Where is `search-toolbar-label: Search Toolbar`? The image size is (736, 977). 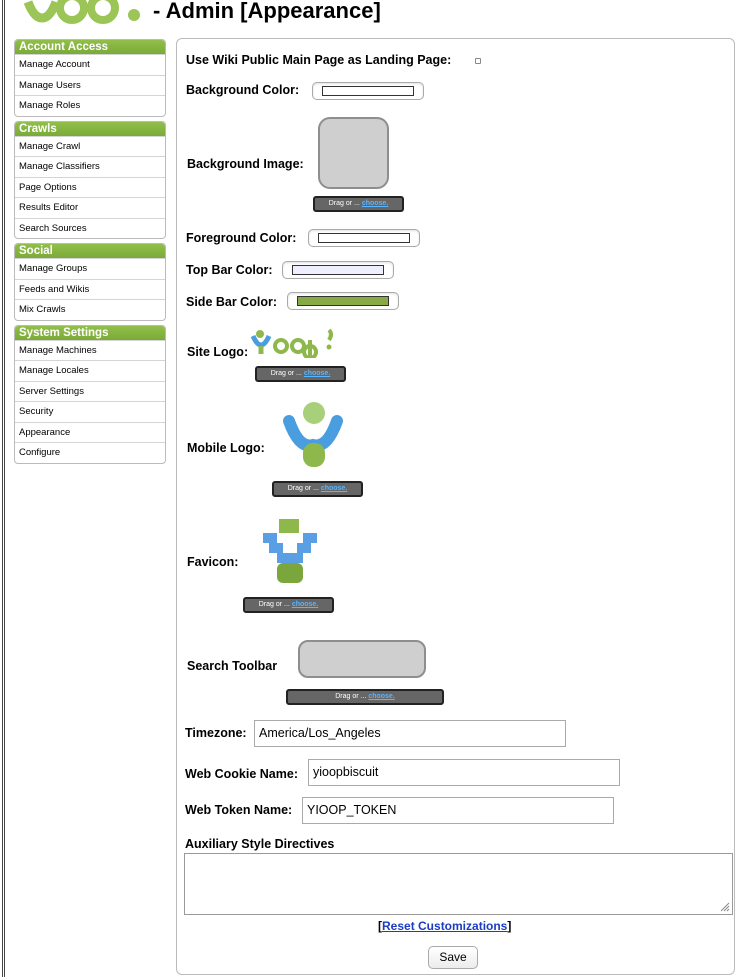 search-toolbar-label: Search Toolbar is located at coordinates (232, 666).